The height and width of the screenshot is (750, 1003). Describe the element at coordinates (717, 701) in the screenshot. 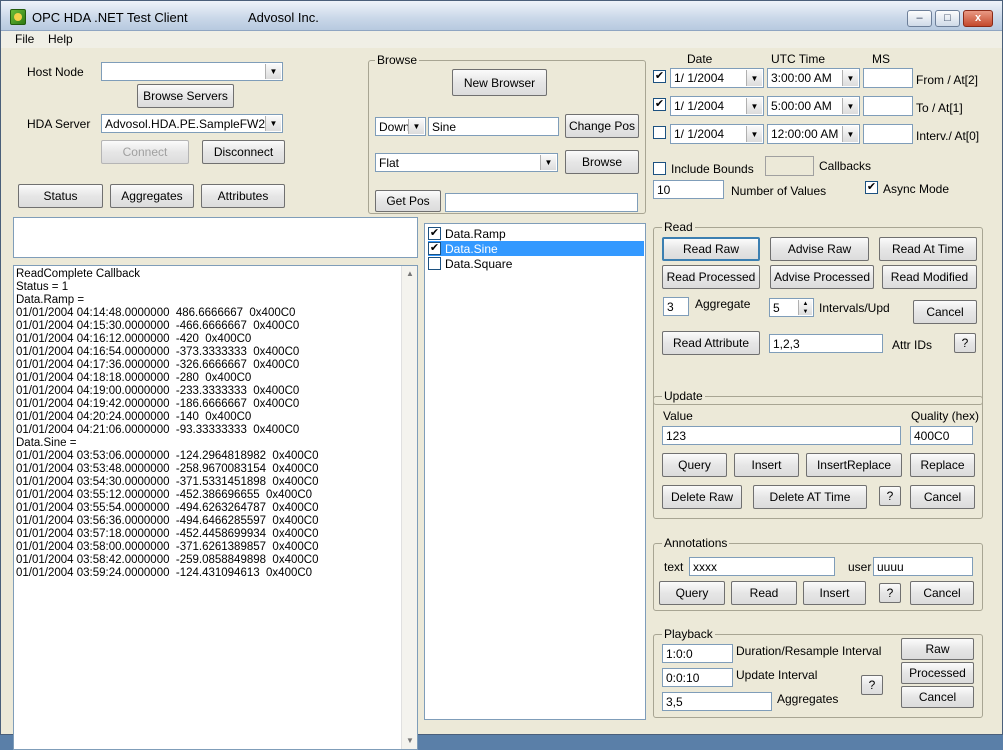

I see `playback-aggregates-input: 3,5` at that location.